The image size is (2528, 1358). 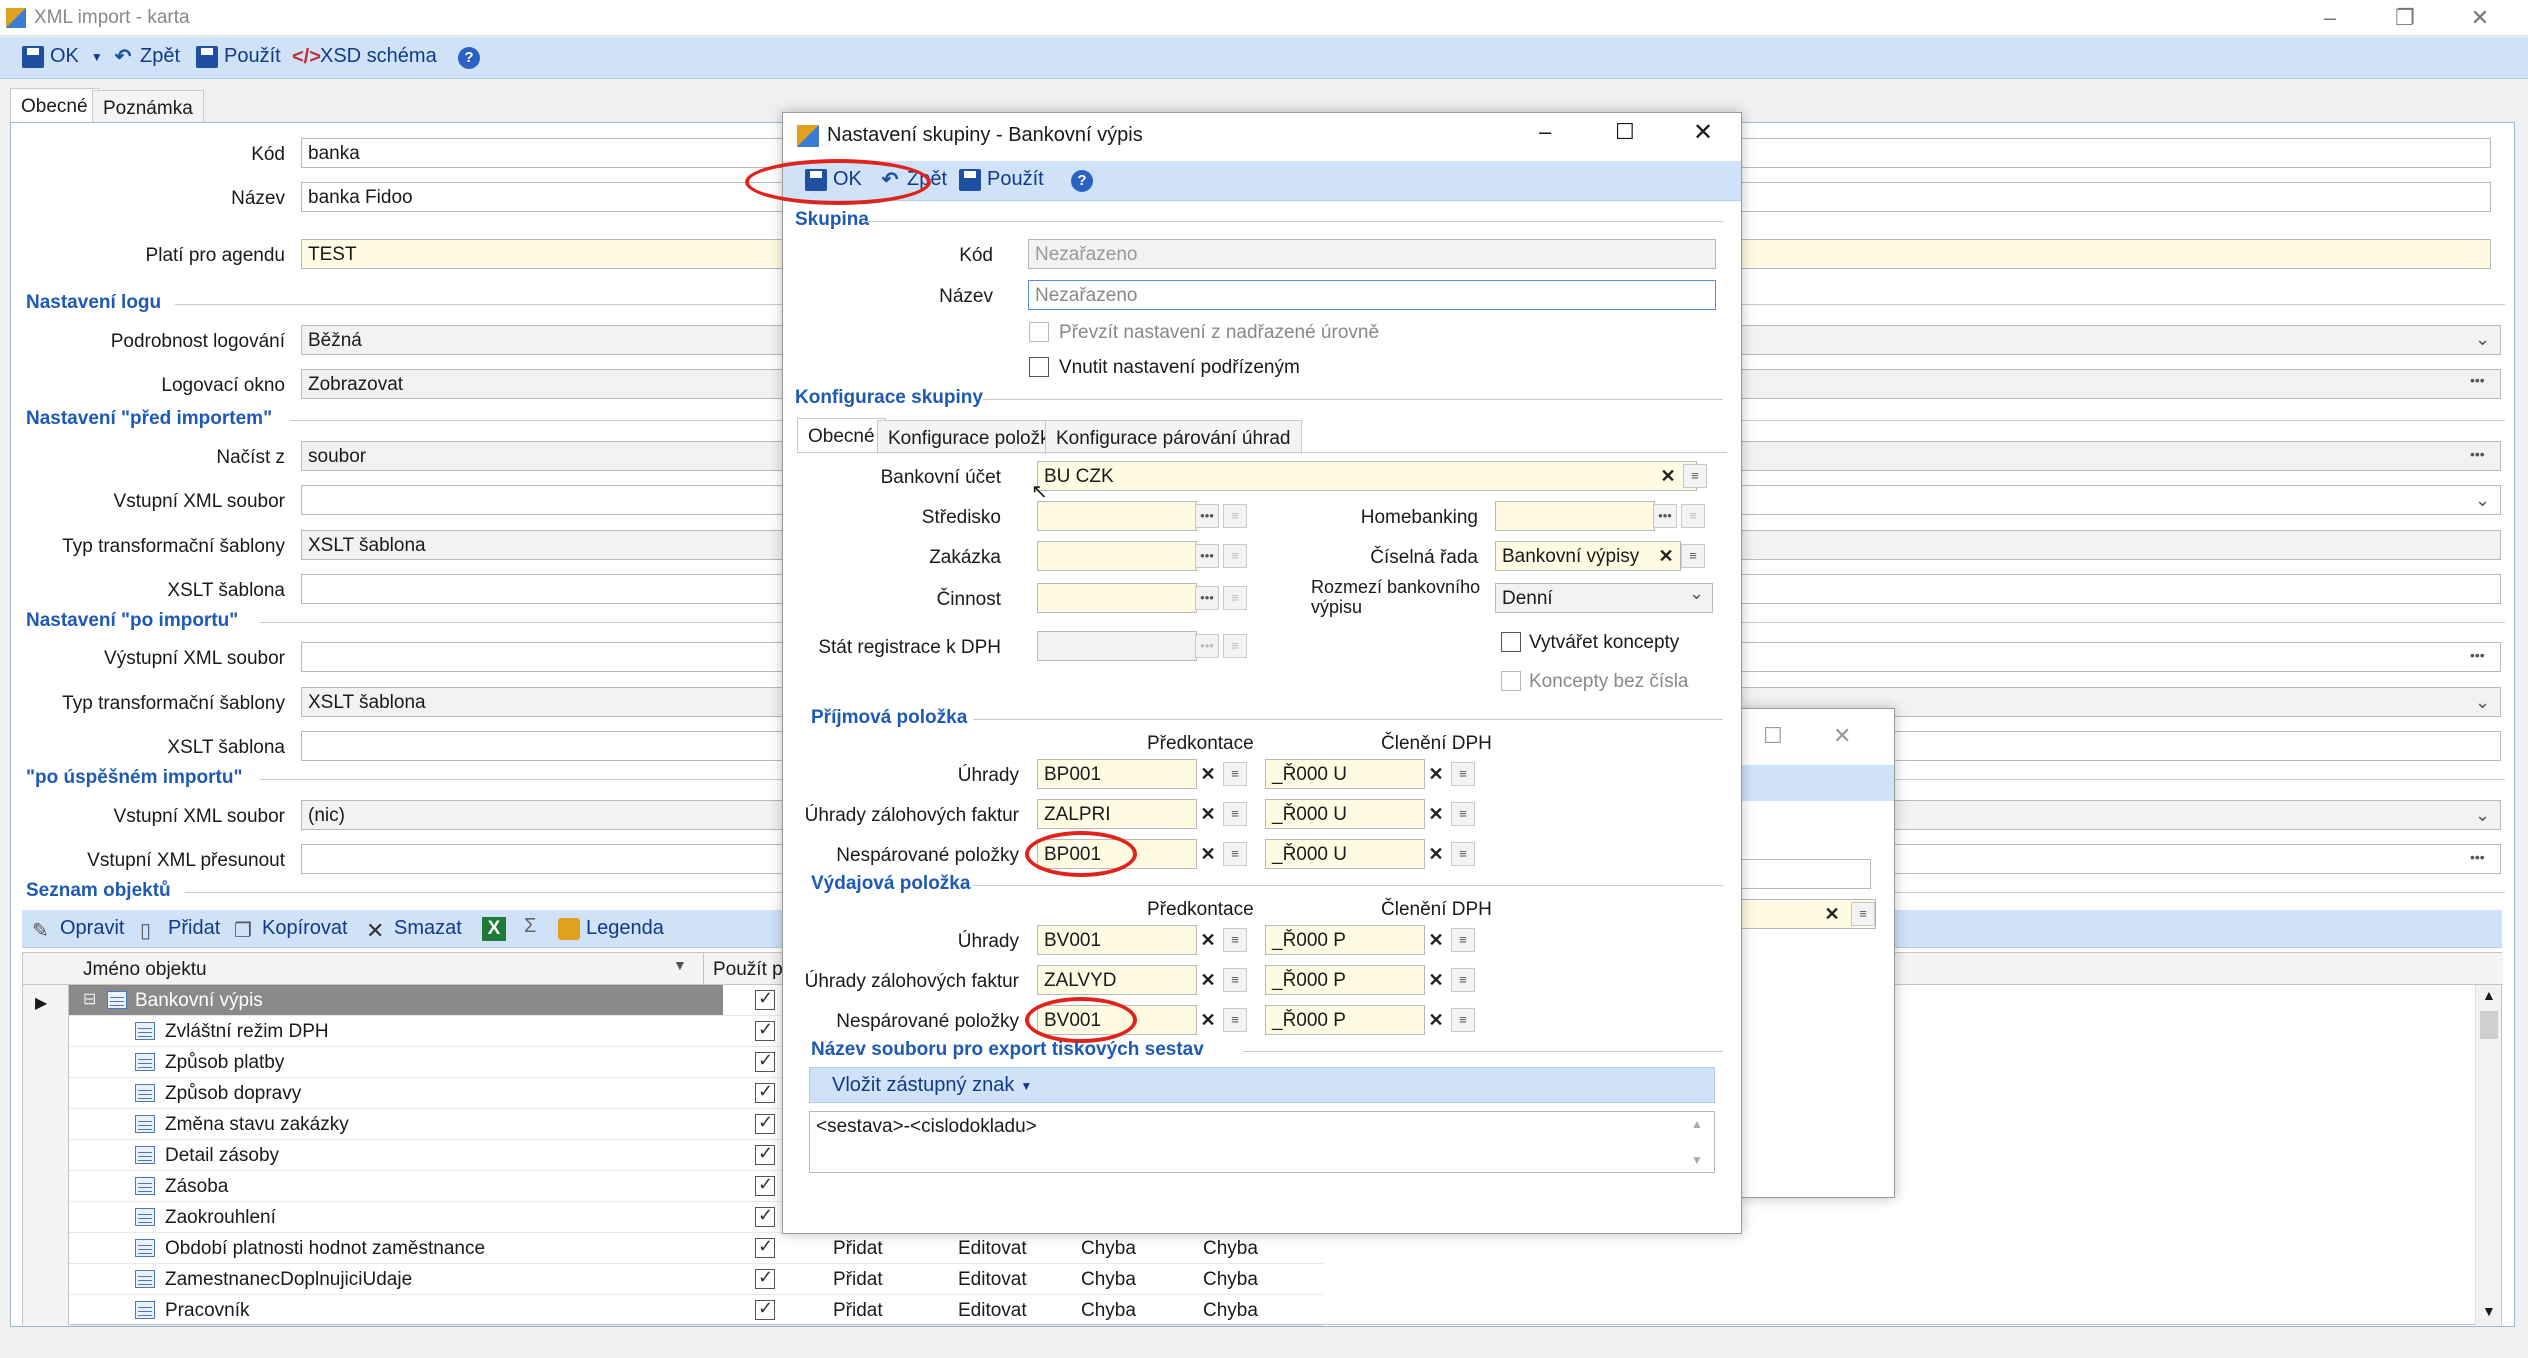 I want to click on koncepty-checkbox, so click(x=1511, y=642).